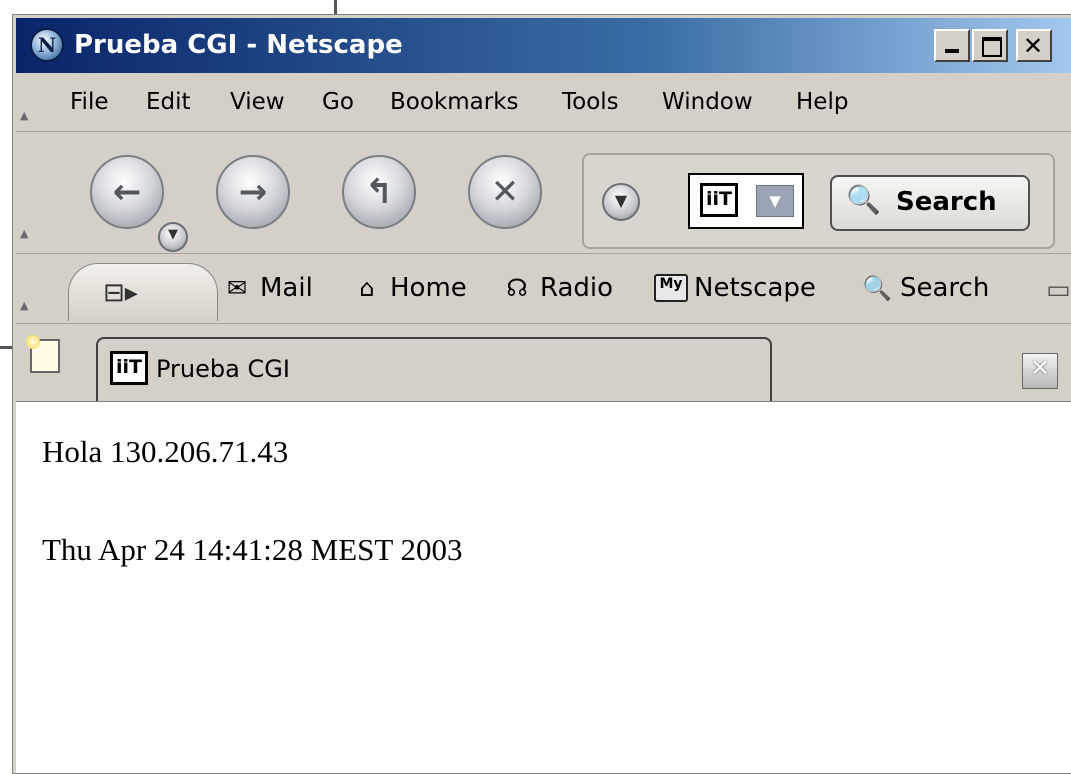 Image resolution: width=1071 pixels, height=774 pixels. Describe the element at coordinates (367, 288) in the screenshot. I see `home-icon: ⌂` at that location.